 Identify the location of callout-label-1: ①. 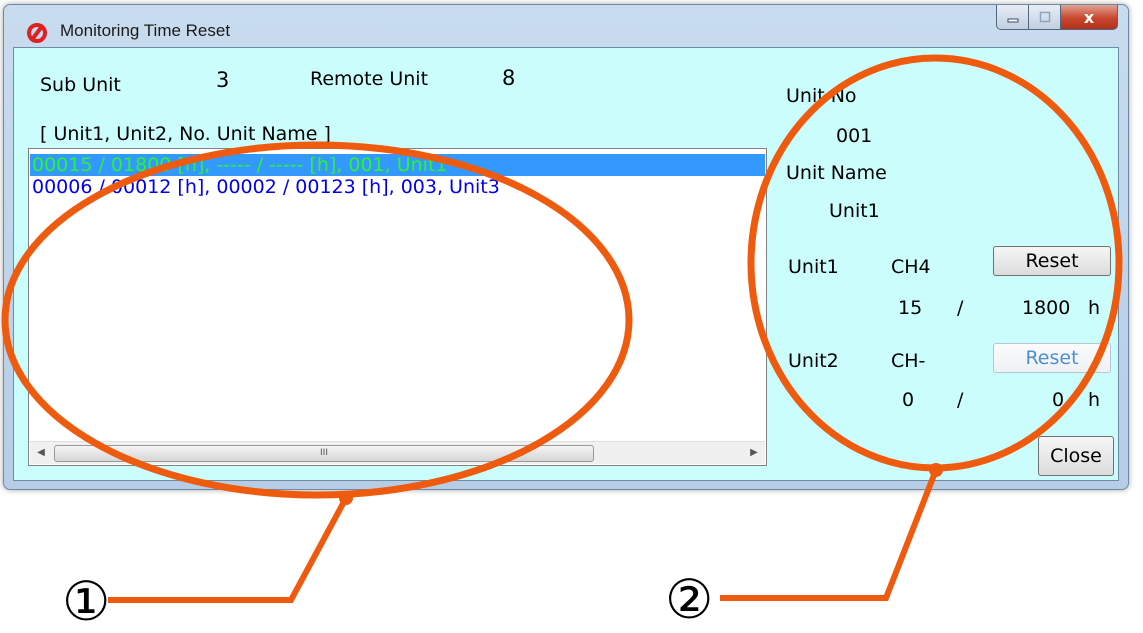
(86, 601).